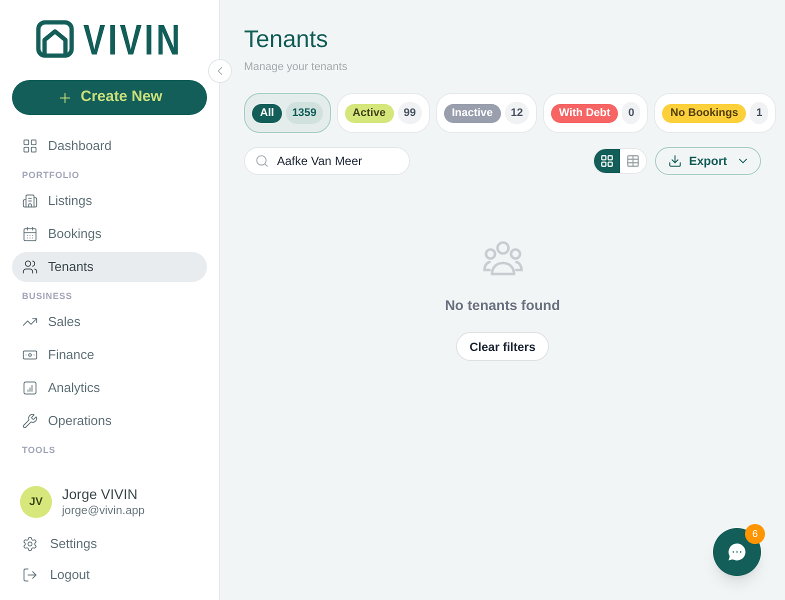 The height and width of the screenshot is (600, 785). What do you see at coordinates (262, 161) in the screenshot?
I see `search-icon` at bounding box center [262, 161].